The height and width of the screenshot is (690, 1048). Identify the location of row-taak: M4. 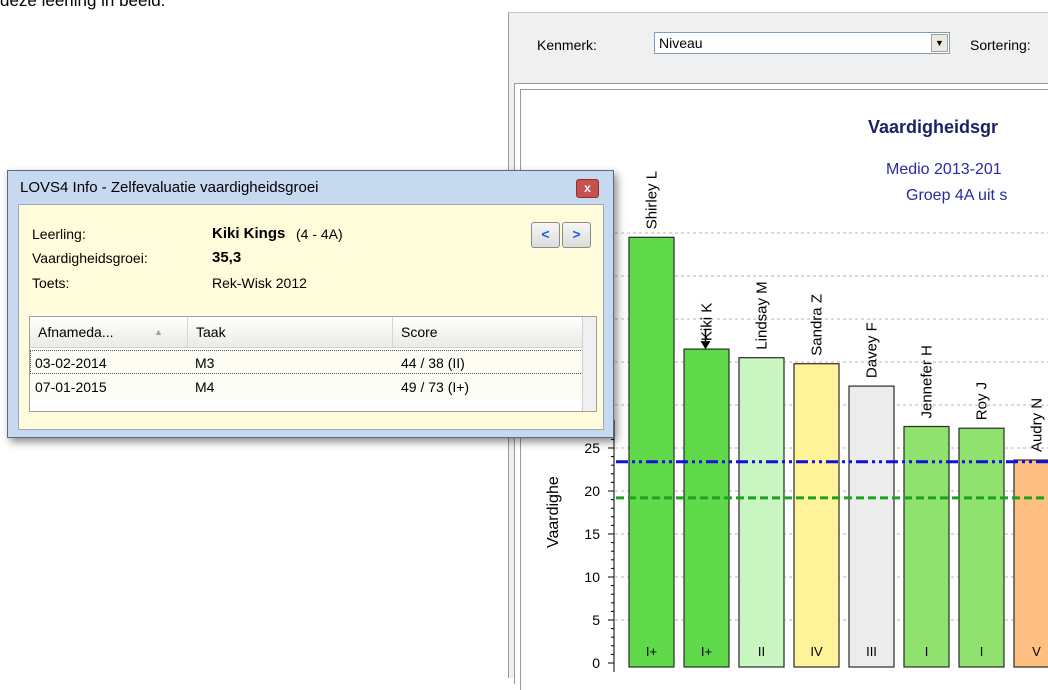
(205, 387).